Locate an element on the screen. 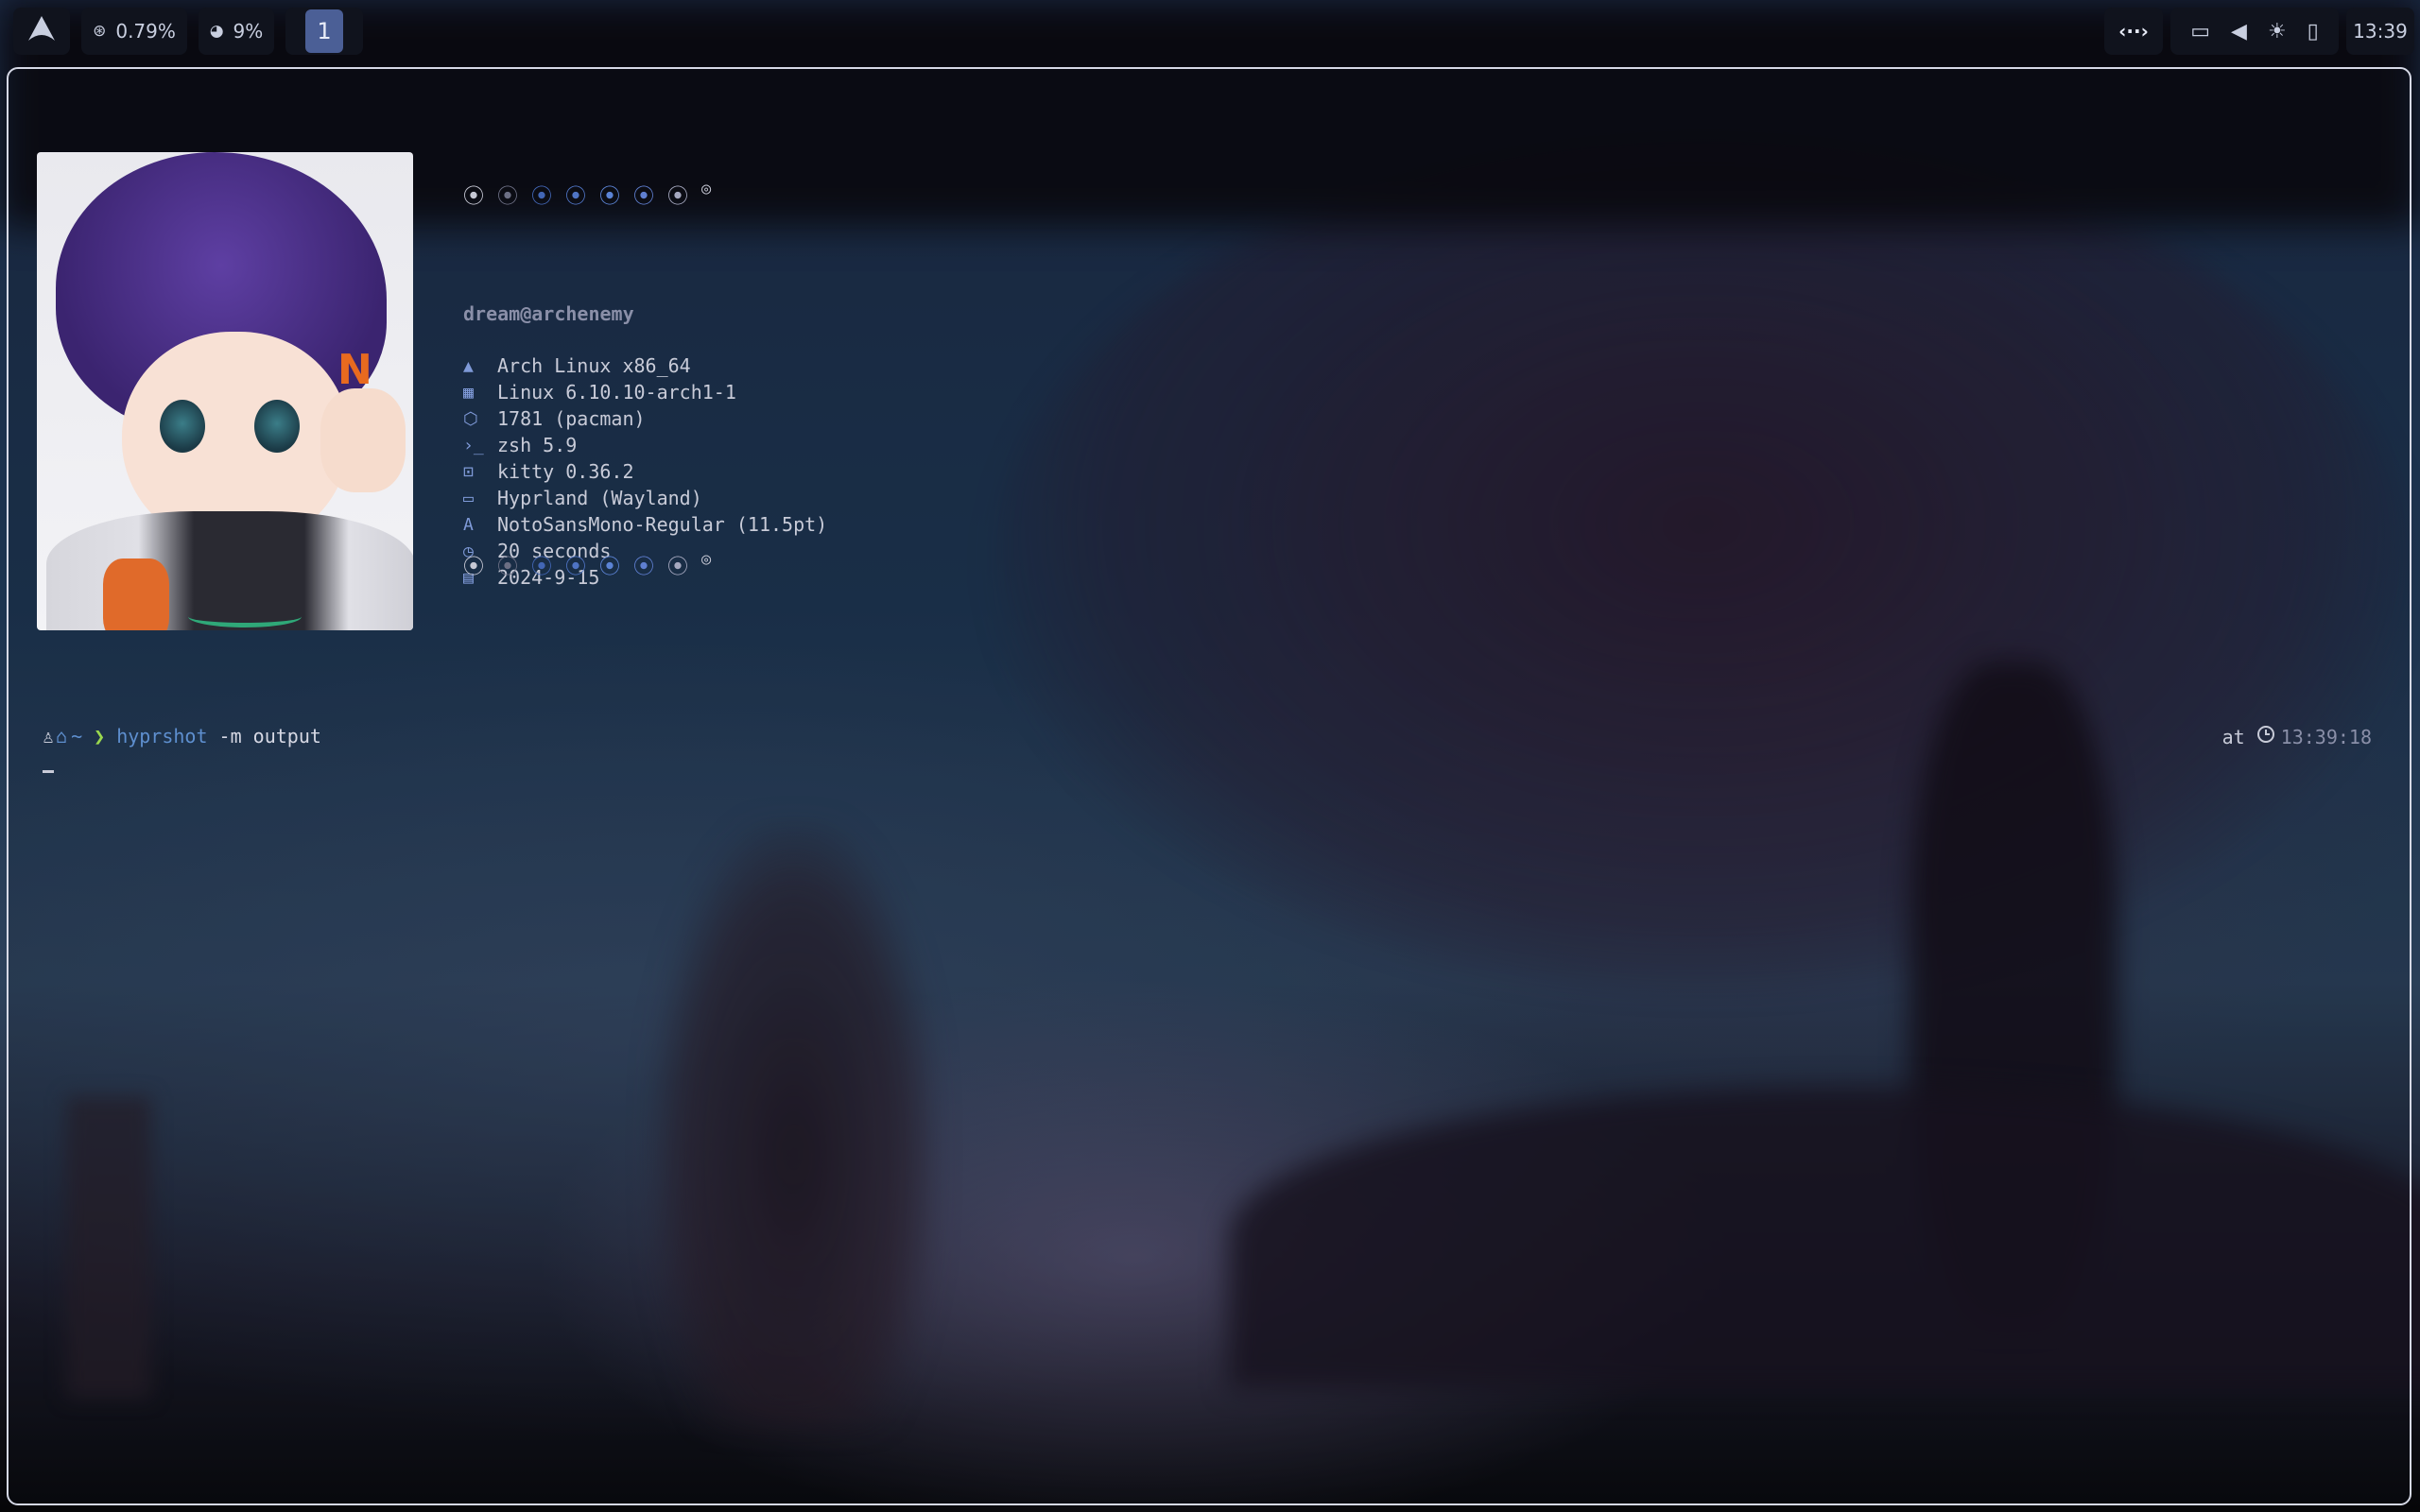  right-prompt-at: at is located at coordinates (2233, 736).